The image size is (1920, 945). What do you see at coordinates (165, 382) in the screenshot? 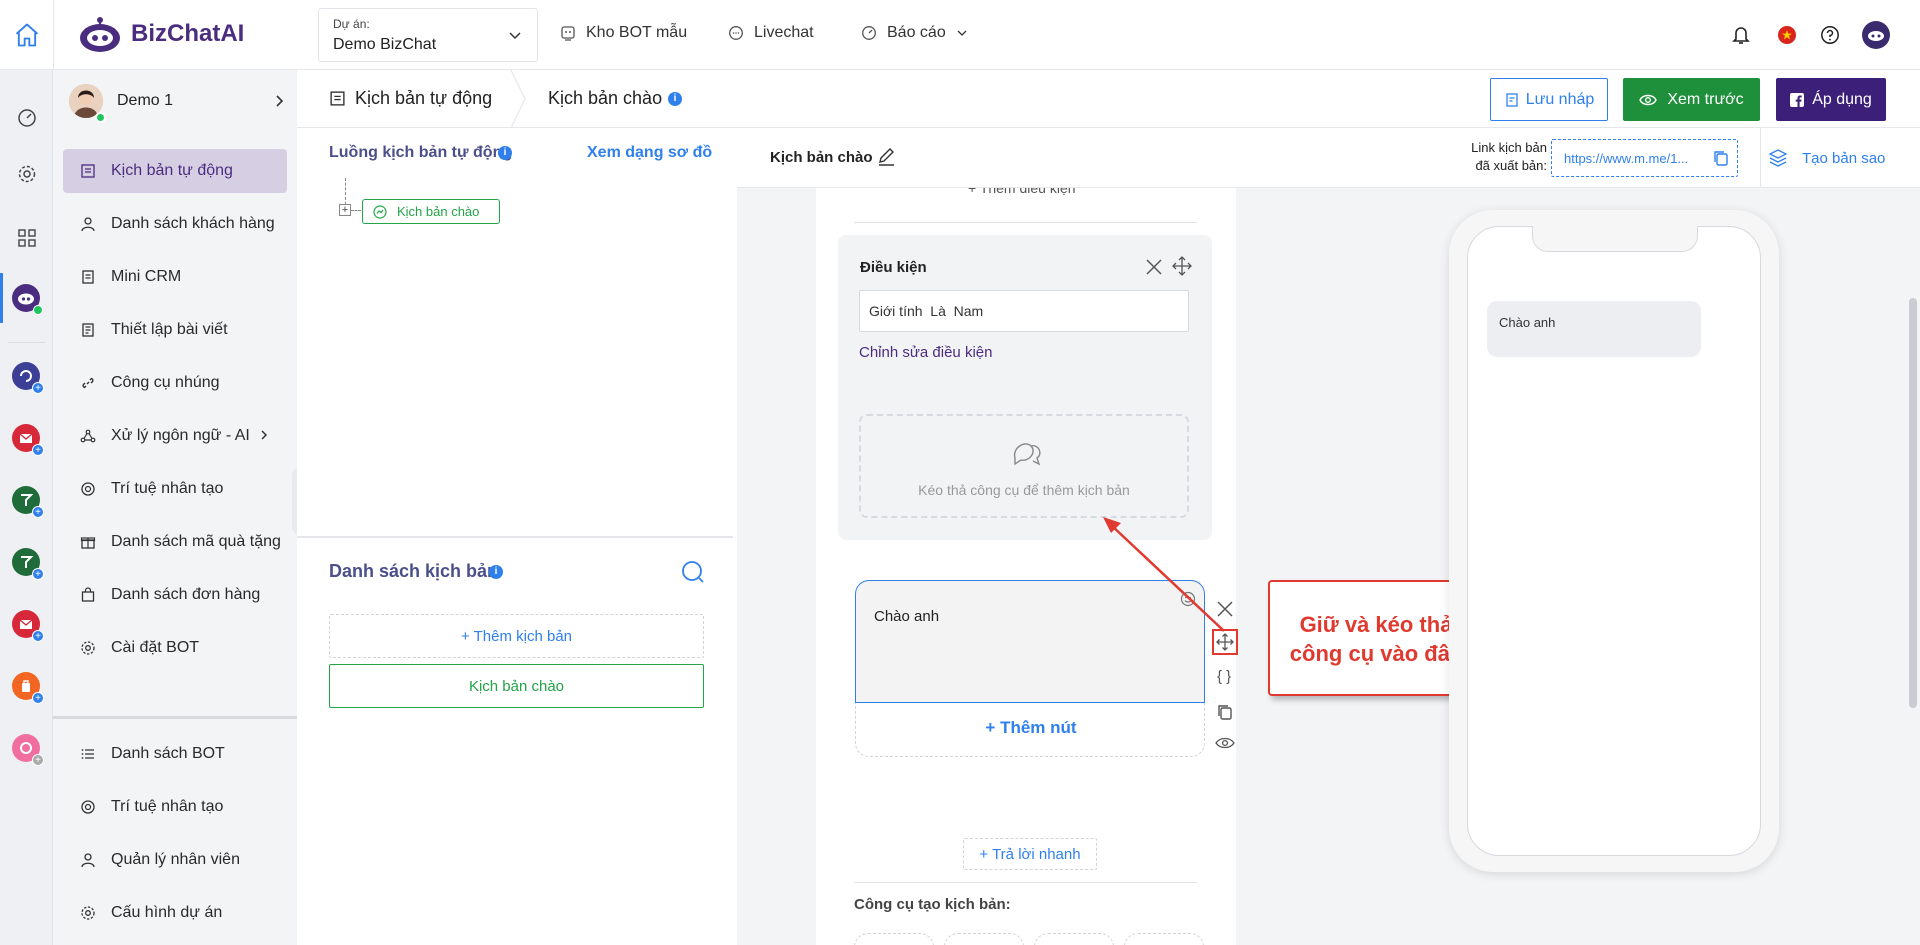
I see `sidebar-item-label: Công cụ nhúng` at bounding box center [165, 382].